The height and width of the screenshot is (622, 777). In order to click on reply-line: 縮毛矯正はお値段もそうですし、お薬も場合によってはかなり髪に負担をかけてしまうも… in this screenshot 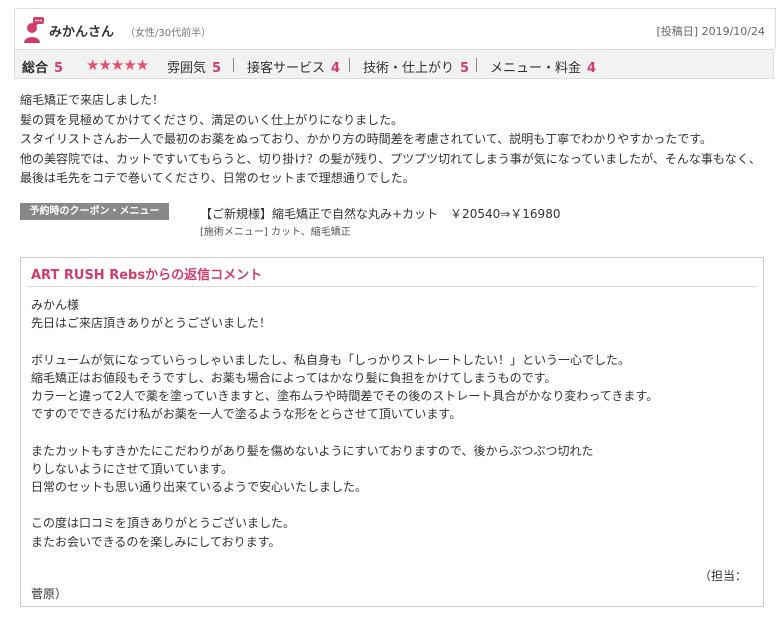, I will do `click(294, 377)`.